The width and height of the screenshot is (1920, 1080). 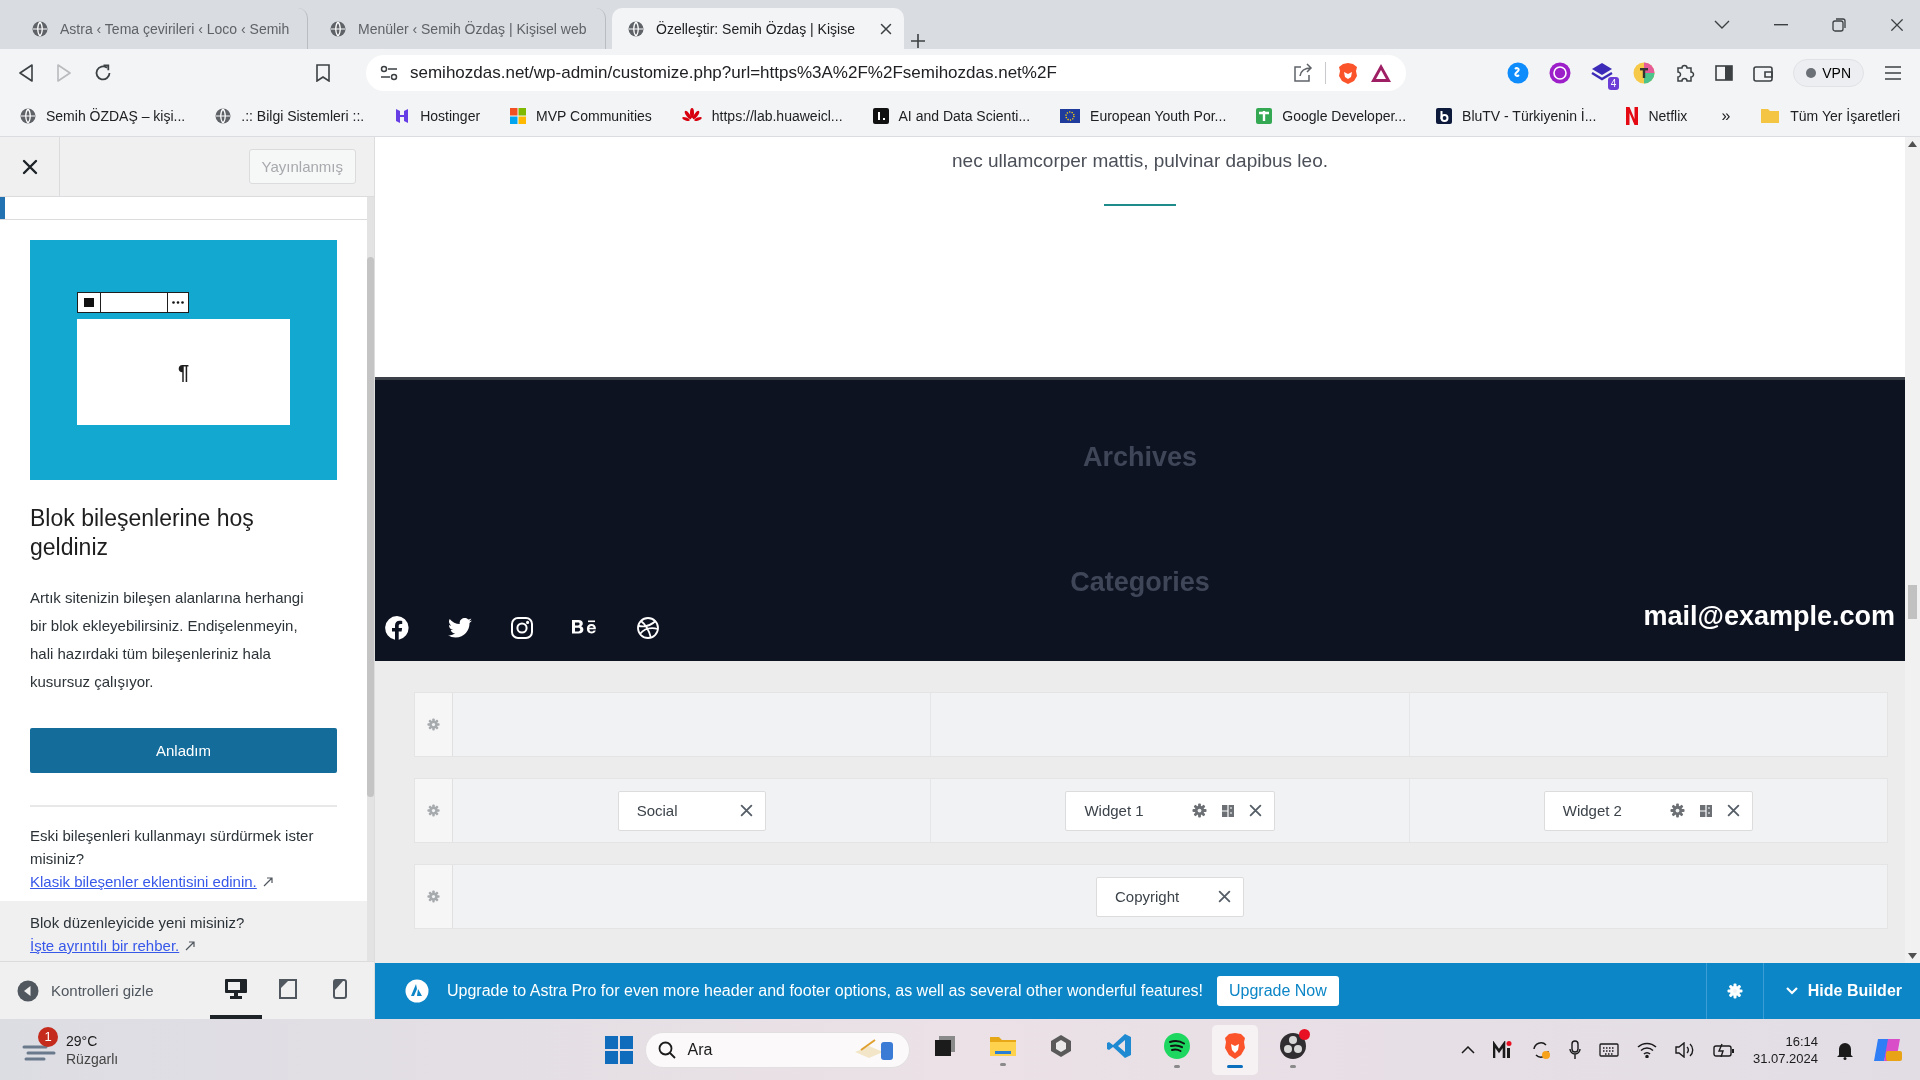 What do you see at coordinates (1176, 1045) in the screenshot?
I see `spotify-icon` at bounding box center [1176, 1045].